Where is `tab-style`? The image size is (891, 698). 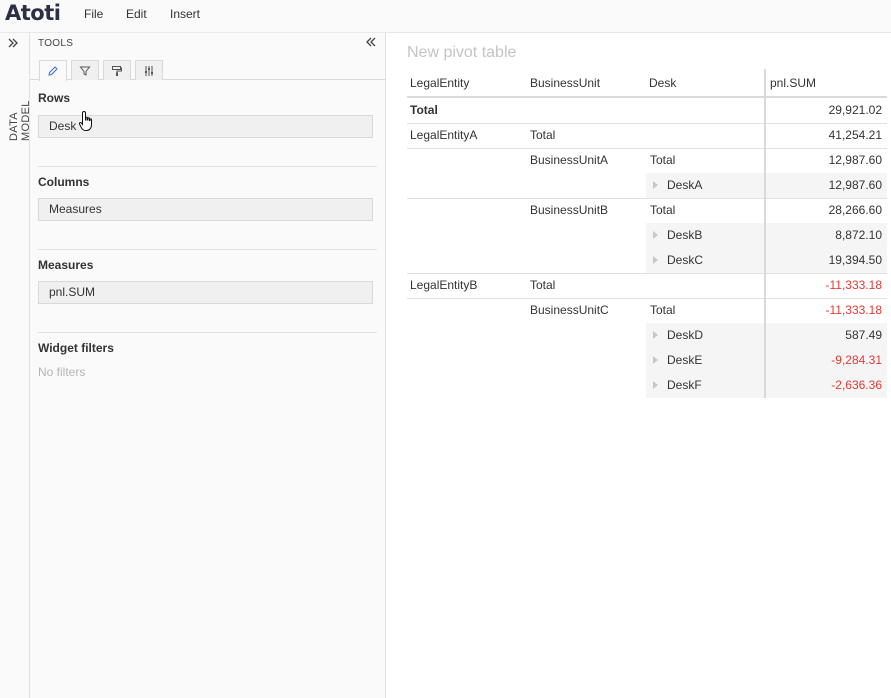
tab-style is located at coordinates (117, 70).